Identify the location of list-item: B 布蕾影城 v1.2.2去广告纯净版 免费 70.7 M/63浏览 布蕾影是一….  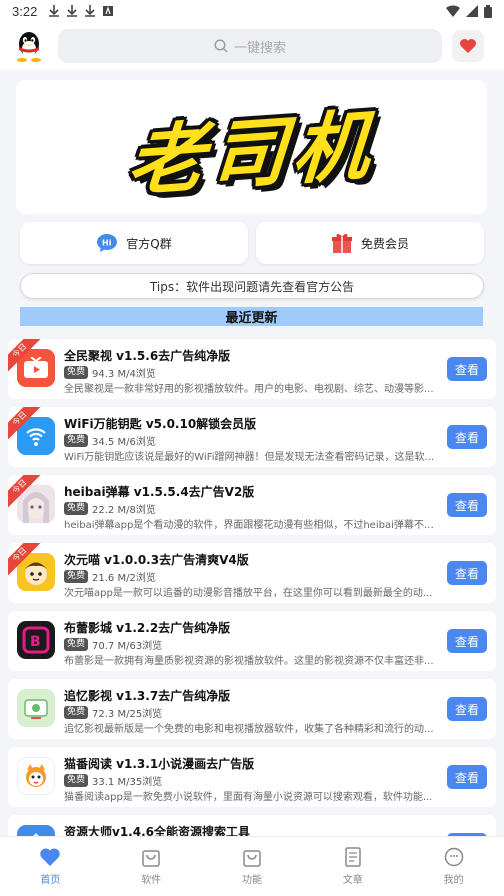
(252, 641).